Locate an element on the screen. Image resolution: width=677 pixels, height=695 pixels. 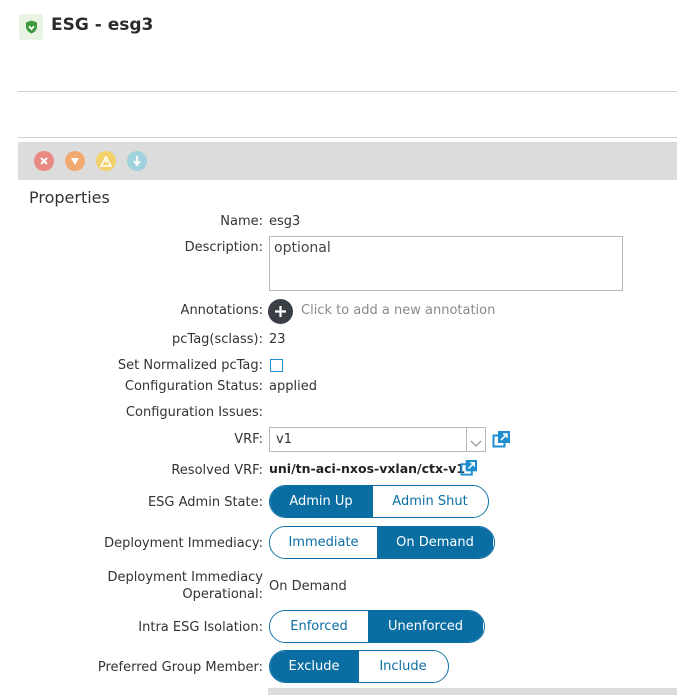
preferred-group-toggle: Exclude Include is located at coordinates (359, 666).